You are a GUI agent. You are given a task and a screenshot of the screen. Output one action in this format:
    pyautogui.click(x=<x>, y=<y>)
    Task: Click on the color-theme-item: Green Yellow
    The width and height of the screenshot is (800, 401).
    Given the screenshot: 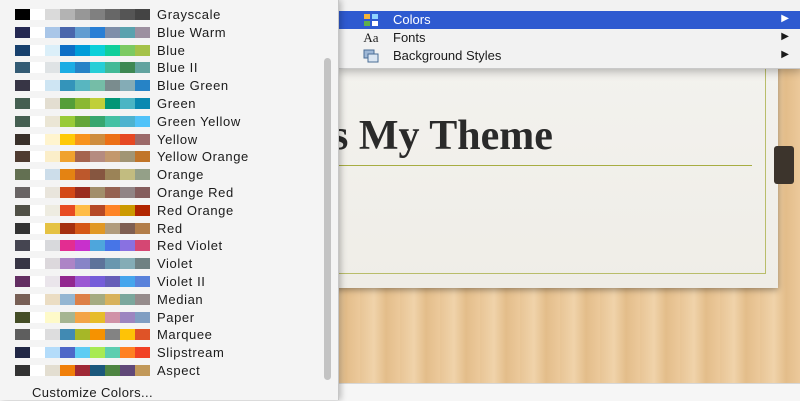 What is the action you would take?
    pyautogui.click(x=160, y=122)
    